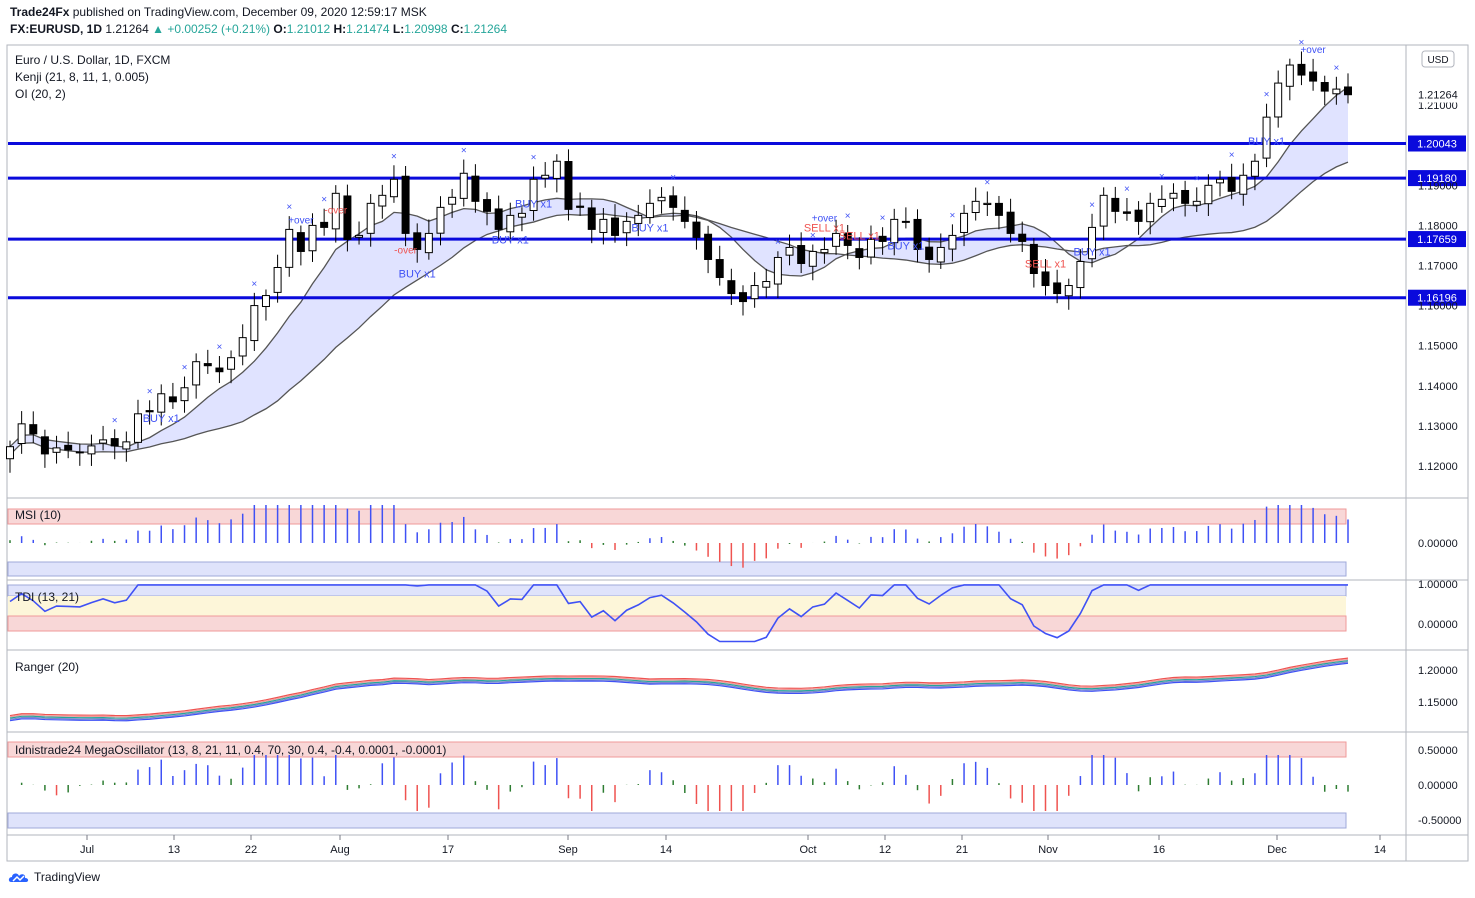 The height and width of the screenshot is (898, 1475). What do you see at coordinates (448, 850) in the screenshot?
I see `time-tick-label: 17` at bounding box center [448, 850].